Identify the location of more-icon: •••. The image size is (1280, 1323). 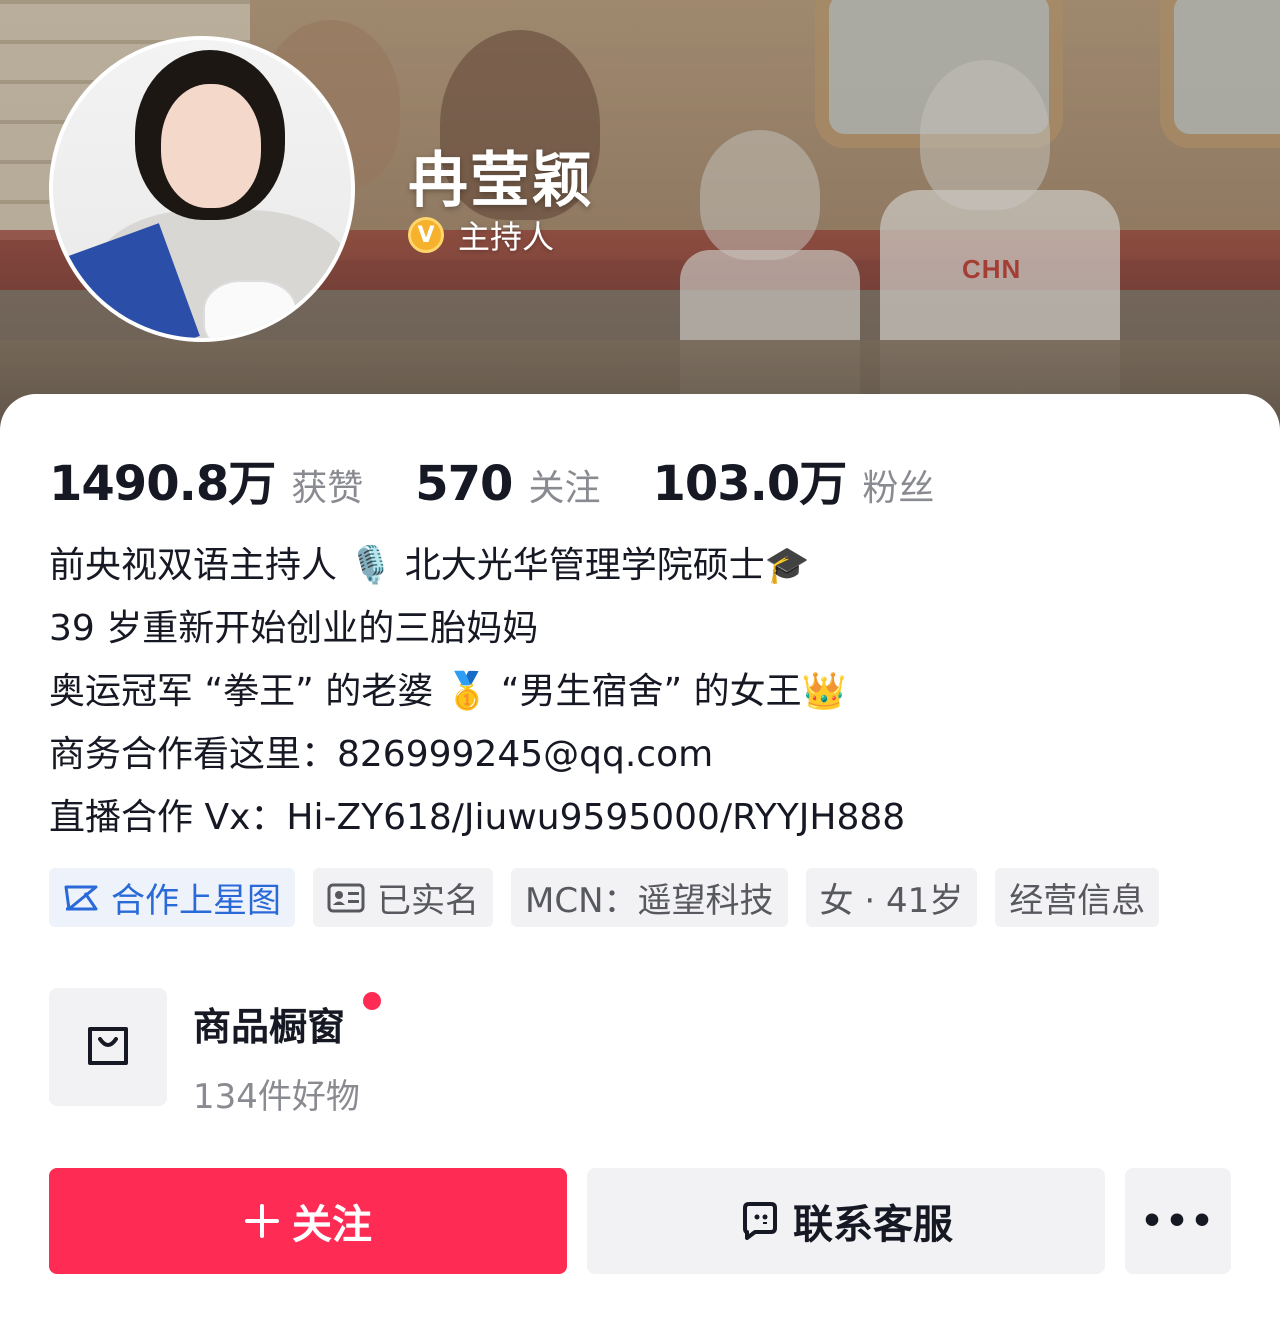
(1178, 1221).